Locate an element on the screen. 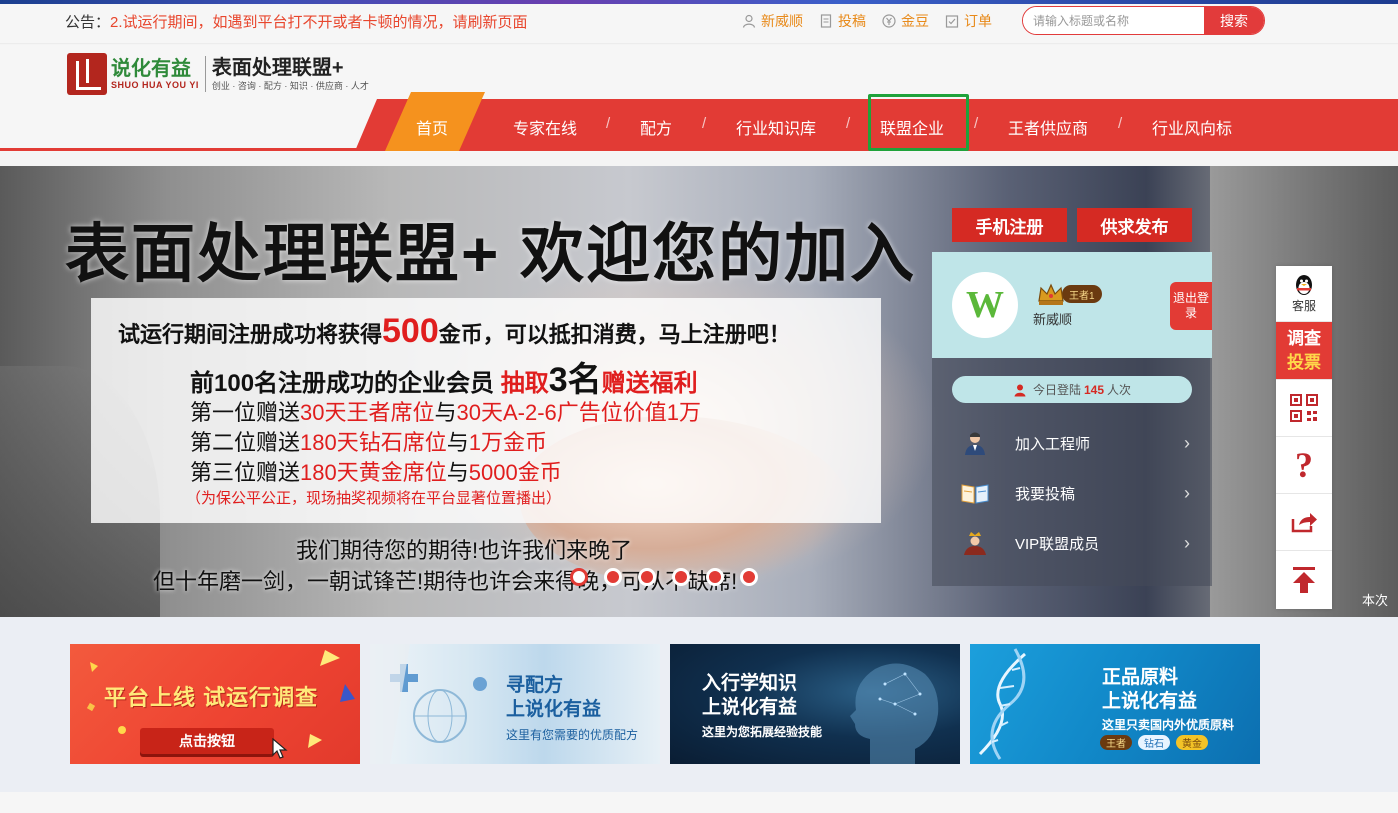  menu-label: 我要投稿 is located at coordinates (1045, 494).